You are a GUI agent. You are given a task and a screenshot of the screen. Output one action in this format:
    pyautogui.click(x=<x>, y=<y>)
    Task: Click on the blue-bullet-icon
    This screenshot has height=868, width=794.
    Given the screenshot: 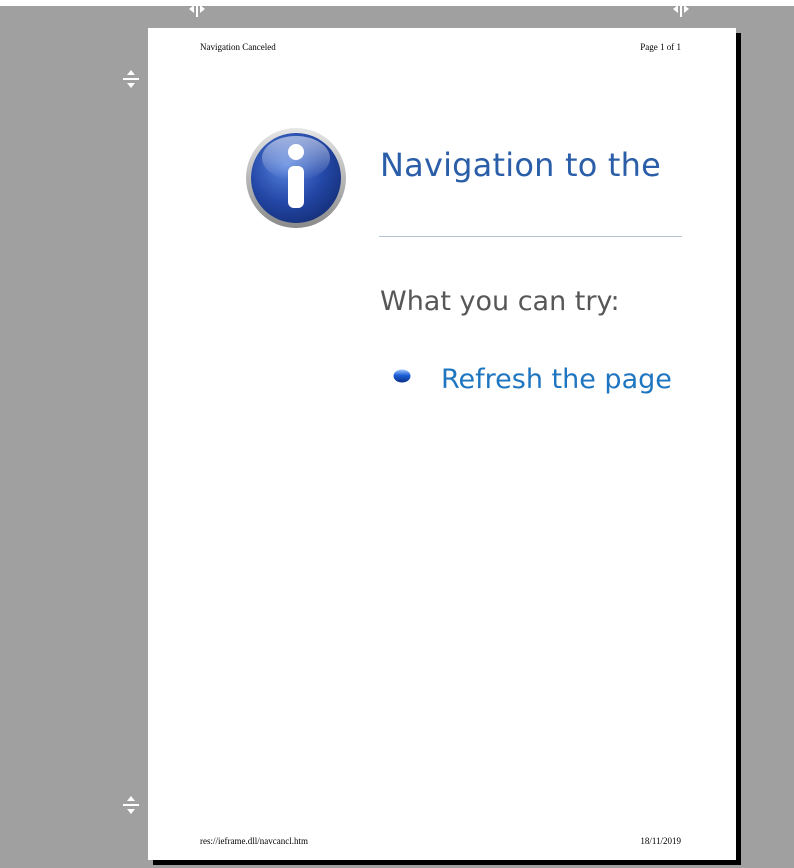 What is the action you would take?
    pyautogui.click(x=402, y=376)
    